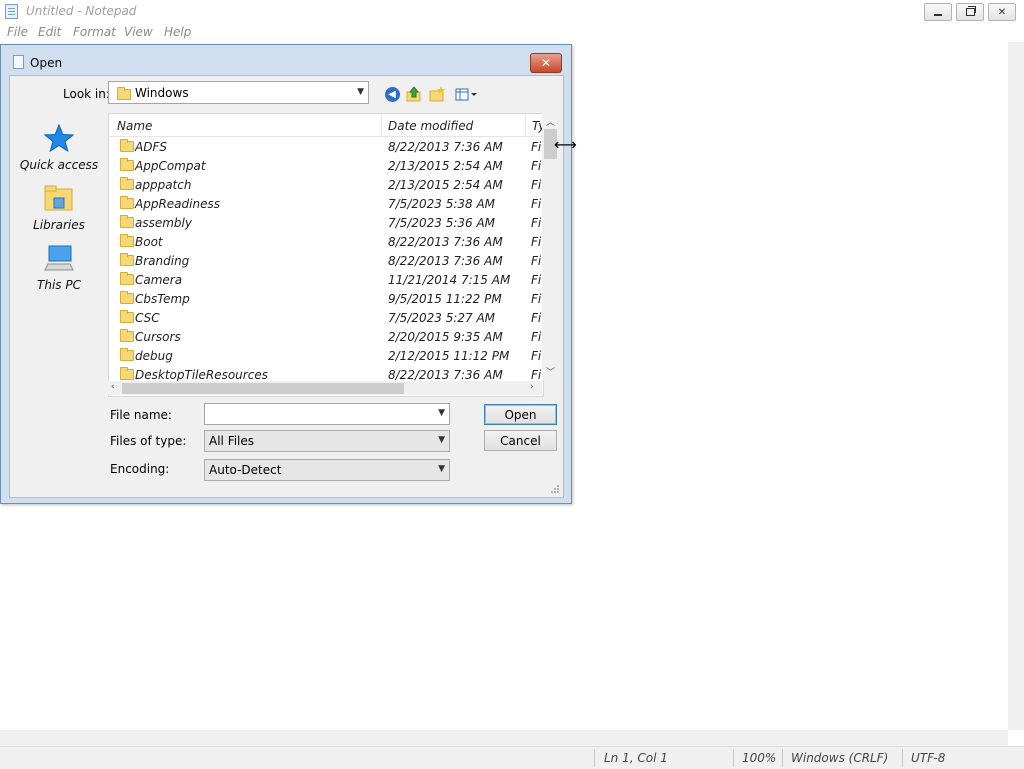  Describe the element at coordinates (326, 298) in the screenshot. I see `file-list-row: CbsTemp 9/5/2015 11:22 PM Fi` at that location.